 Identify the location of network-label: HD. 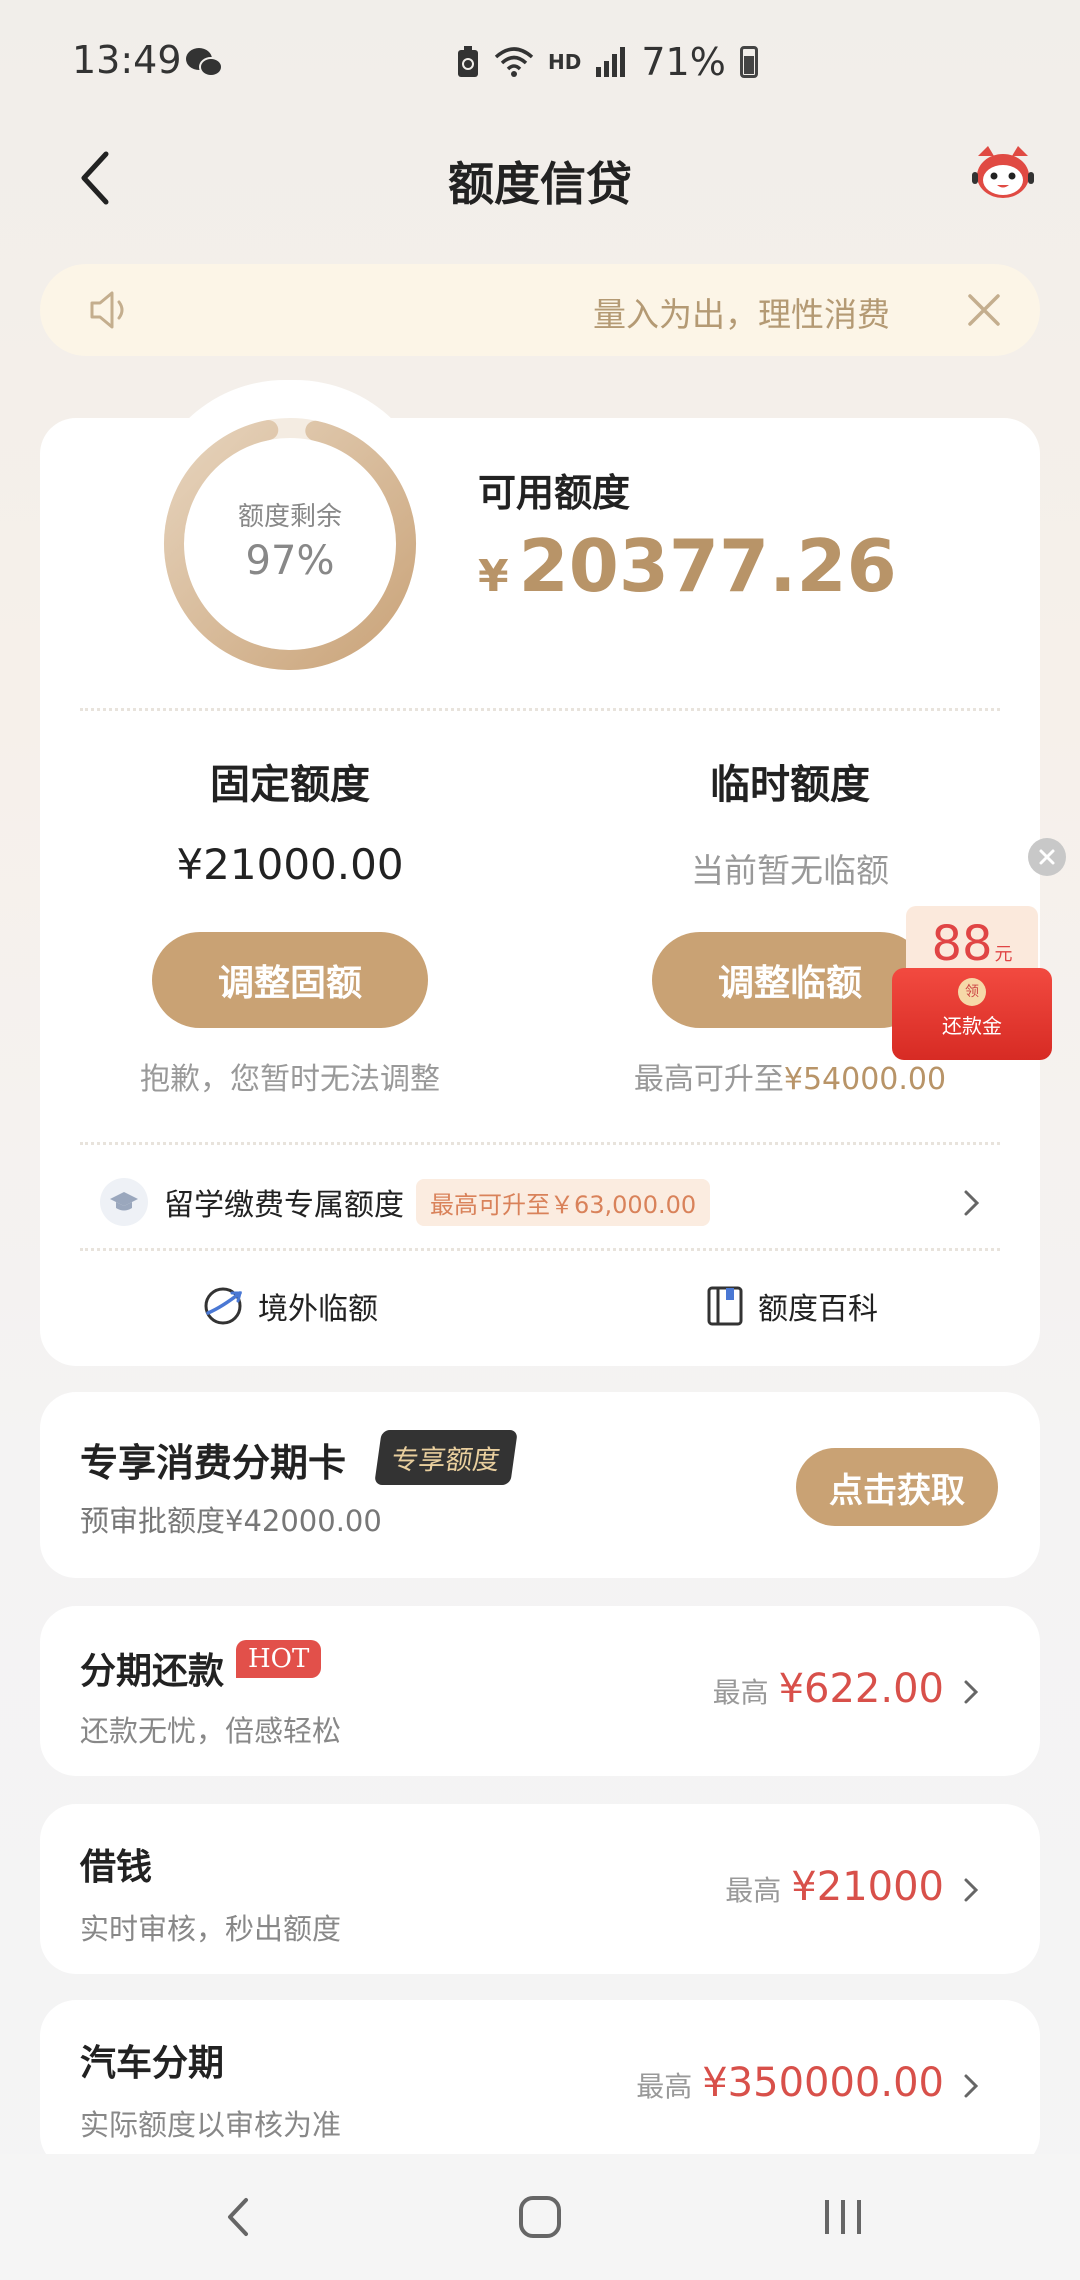
(565, 62).